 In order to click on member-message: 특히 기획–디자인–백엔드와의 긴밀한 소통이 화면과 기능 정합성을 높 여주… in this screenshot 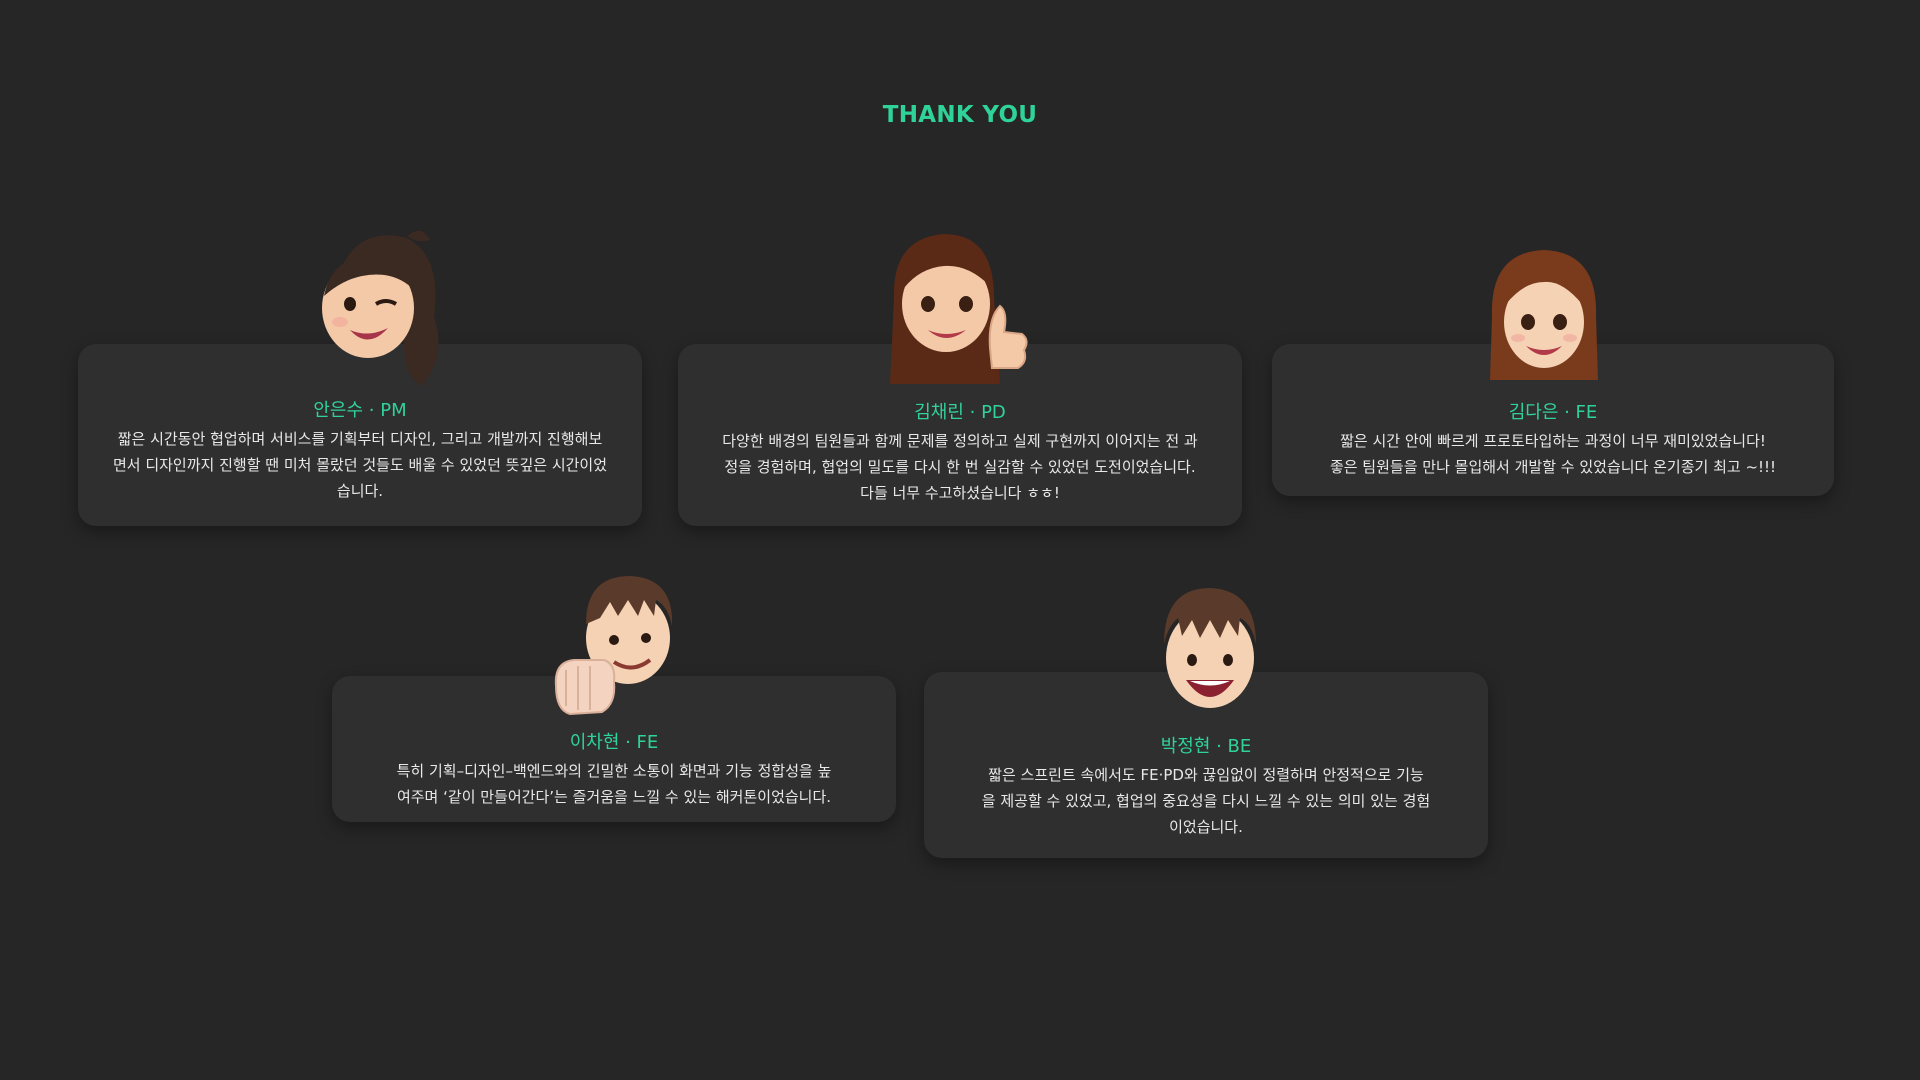, I will do `click(614, 784)`.